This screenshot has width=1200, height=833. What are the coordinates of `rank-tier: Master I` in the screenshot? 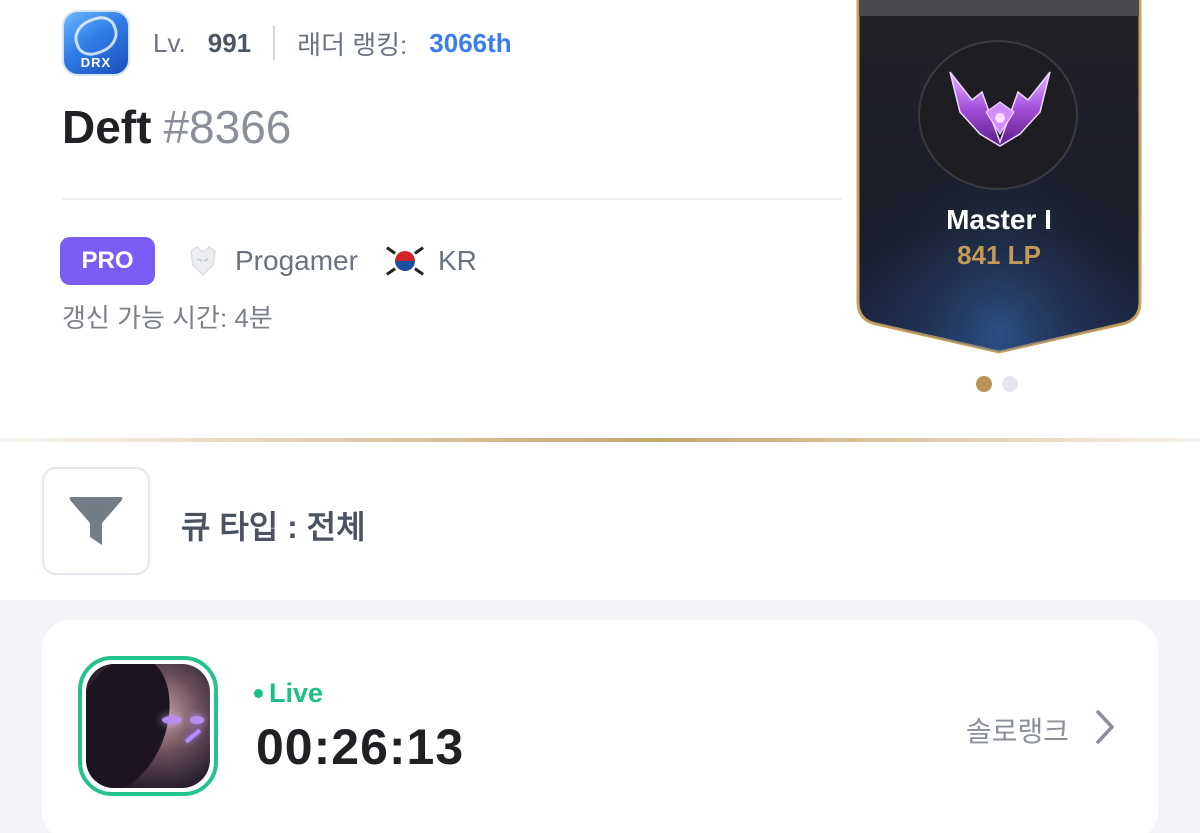 It's located at (999, 219).